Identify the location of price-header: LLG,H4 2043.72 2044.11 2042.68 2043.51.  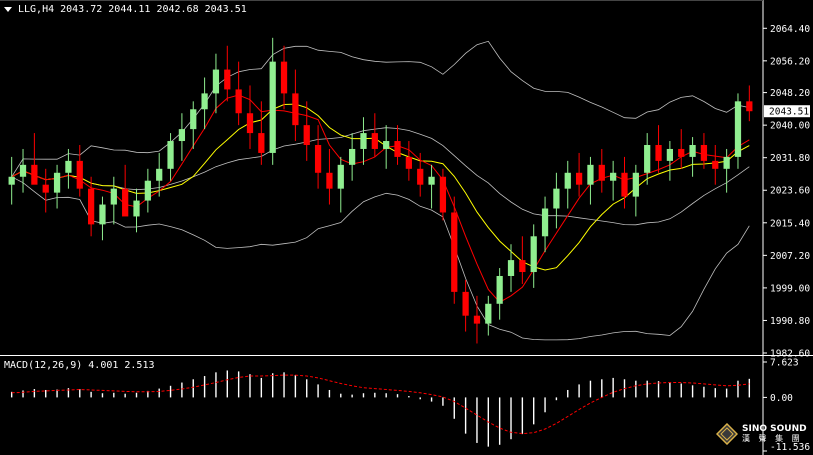
(125, 9).